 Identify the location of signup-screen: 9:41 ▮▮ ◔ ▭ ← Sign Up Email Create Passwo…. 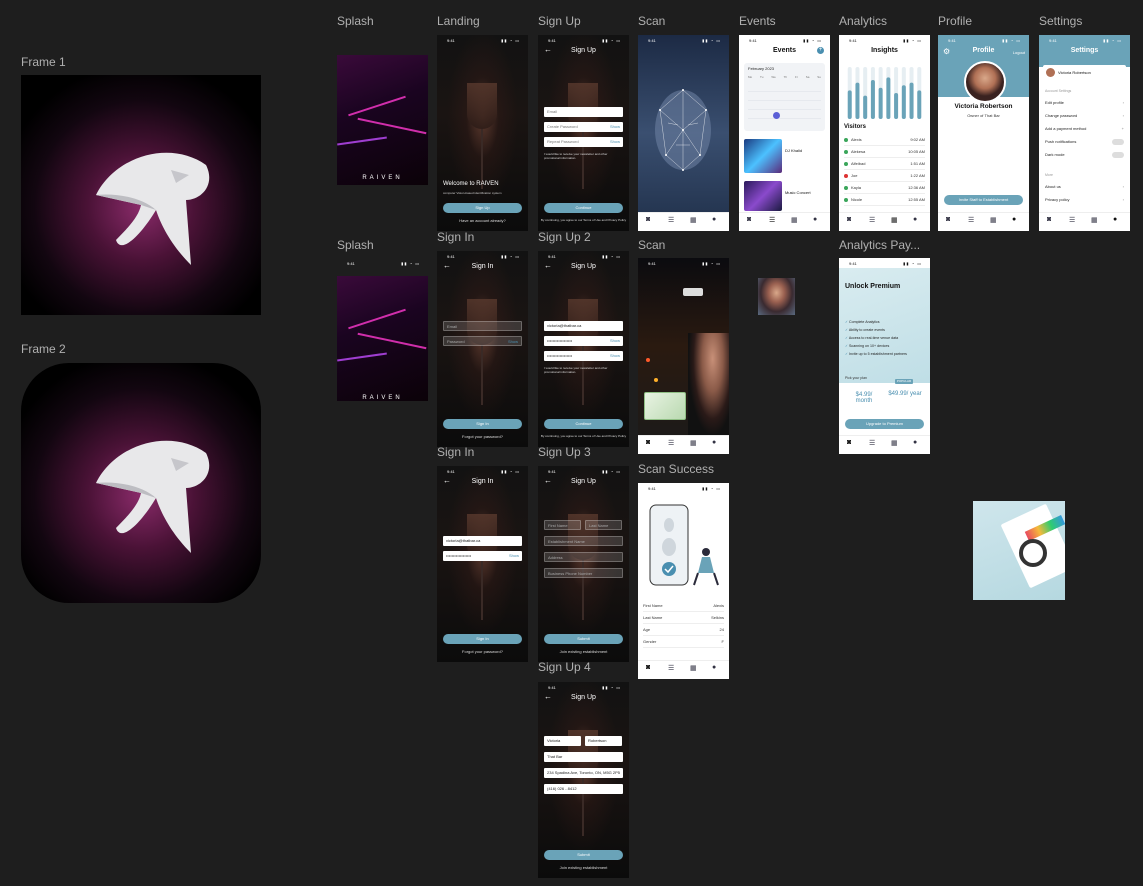
(583, 133).